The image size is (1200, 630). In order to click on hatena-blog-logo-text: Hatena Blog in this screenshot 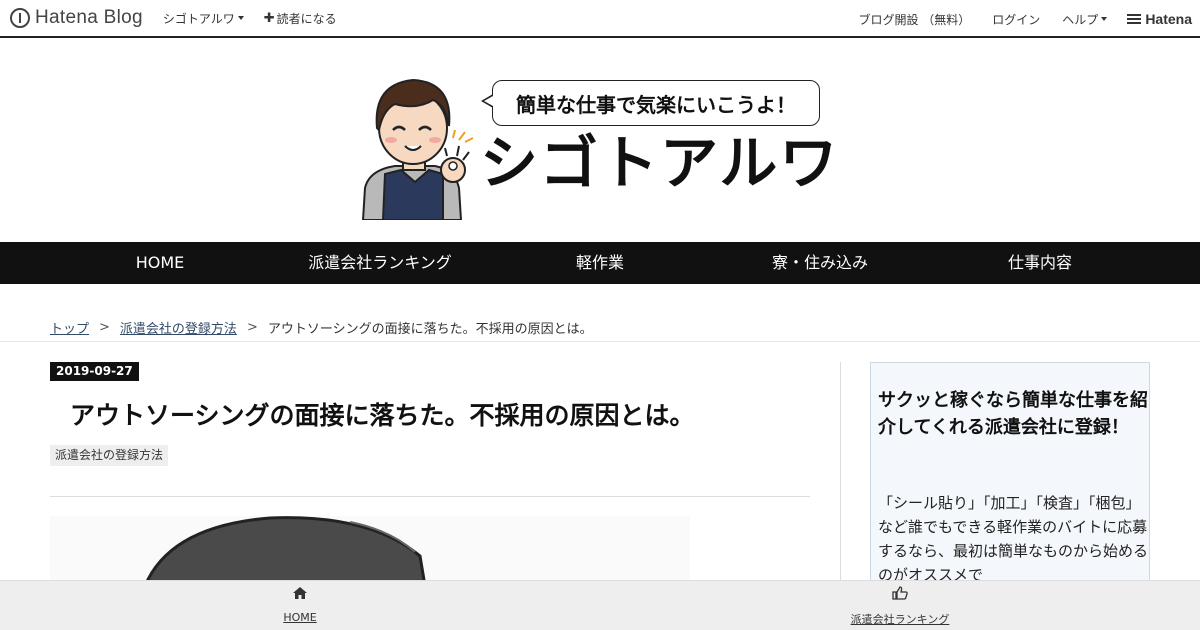, I will do `click(89, 17)`.